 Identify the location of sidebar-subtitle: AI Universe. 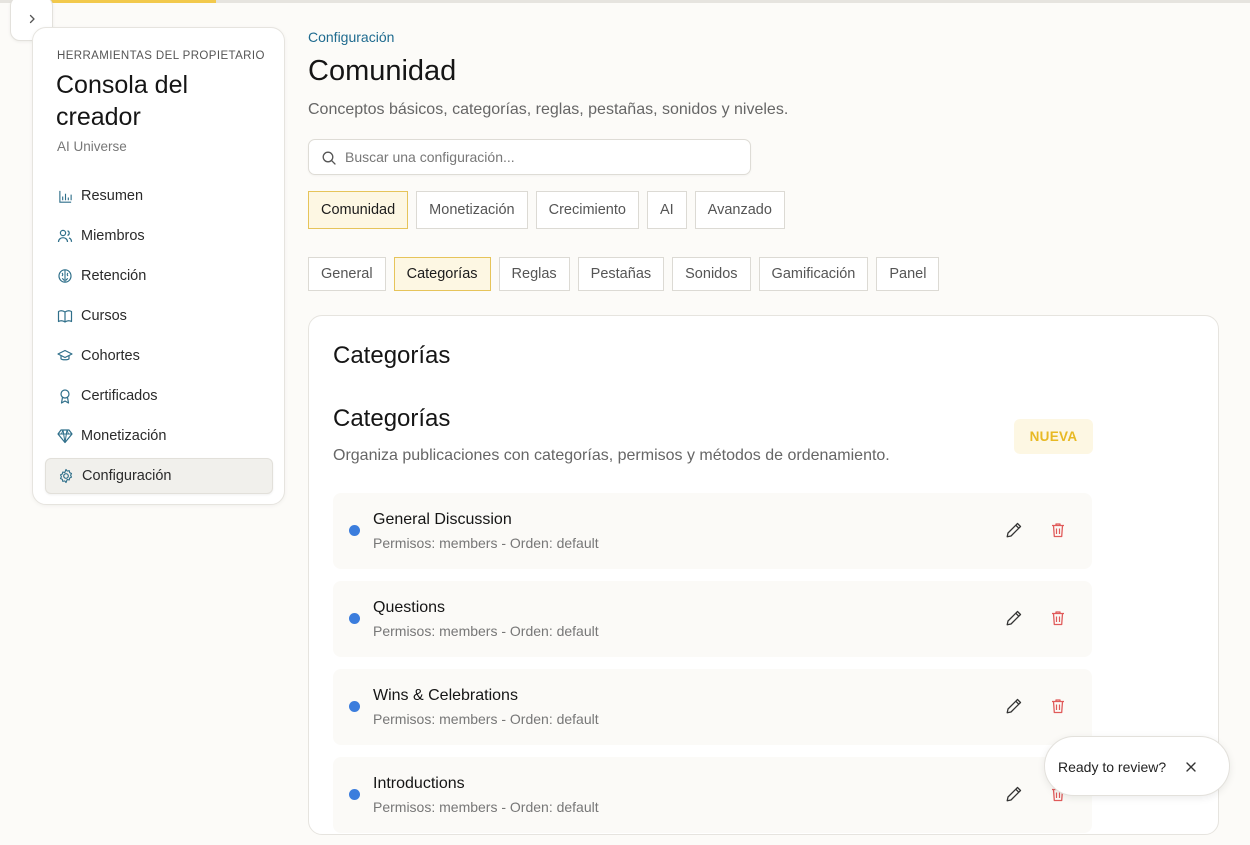
(92, 146).